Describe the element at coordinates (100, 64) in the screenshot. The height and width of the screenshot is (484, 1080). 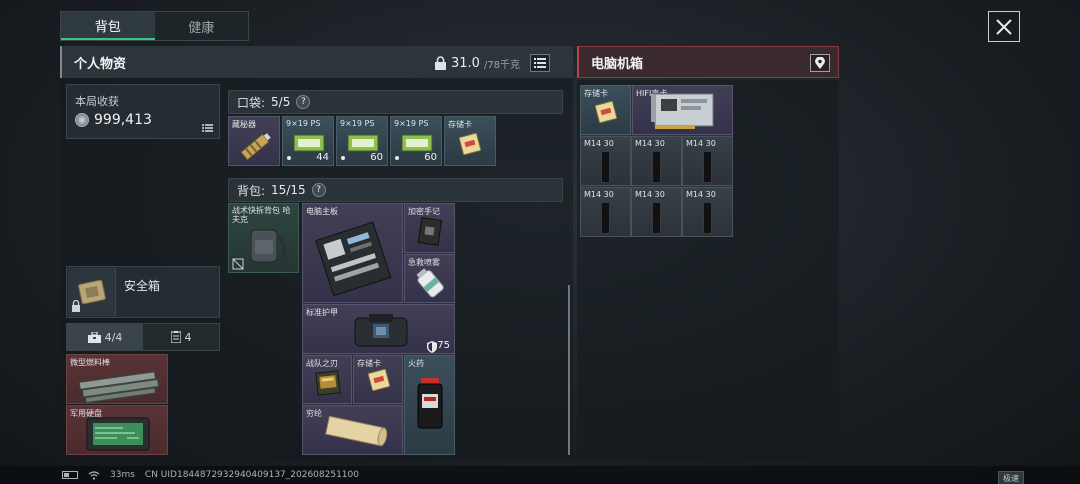
I see `personal-title: 个人物资` at that location.